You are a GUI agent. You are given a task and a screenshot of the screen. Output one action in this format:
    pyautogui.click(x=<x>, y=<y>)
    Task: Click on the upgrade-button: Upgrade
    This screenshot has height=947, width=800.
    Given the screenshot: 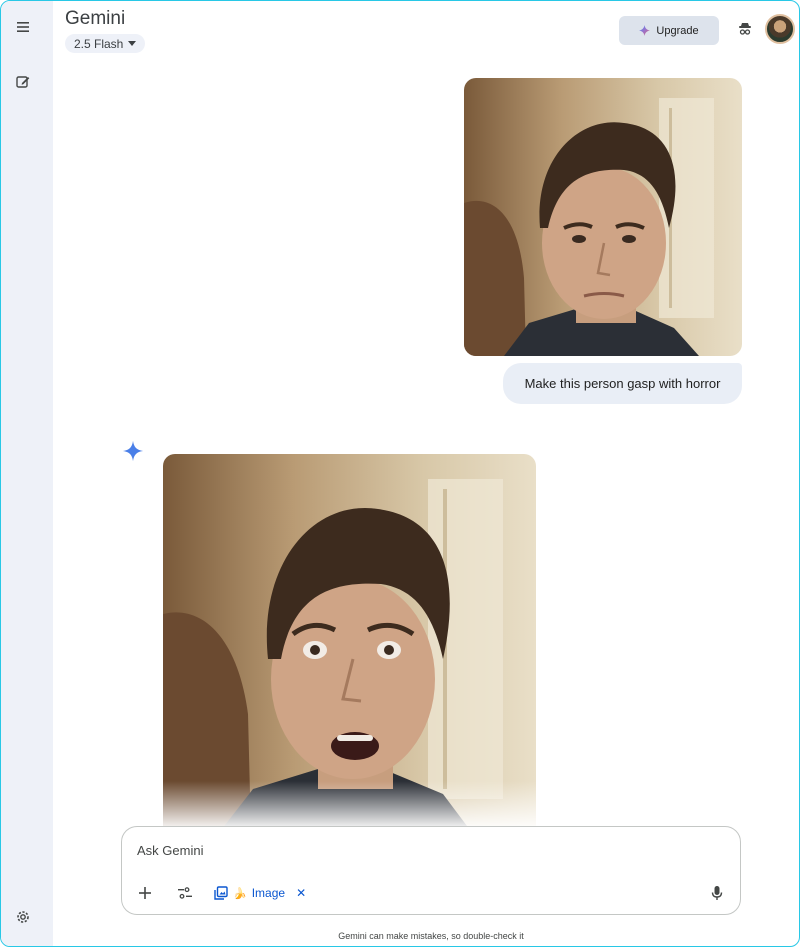 What is the action you would take?
    pyautogui.click(x=669, y=30)
    